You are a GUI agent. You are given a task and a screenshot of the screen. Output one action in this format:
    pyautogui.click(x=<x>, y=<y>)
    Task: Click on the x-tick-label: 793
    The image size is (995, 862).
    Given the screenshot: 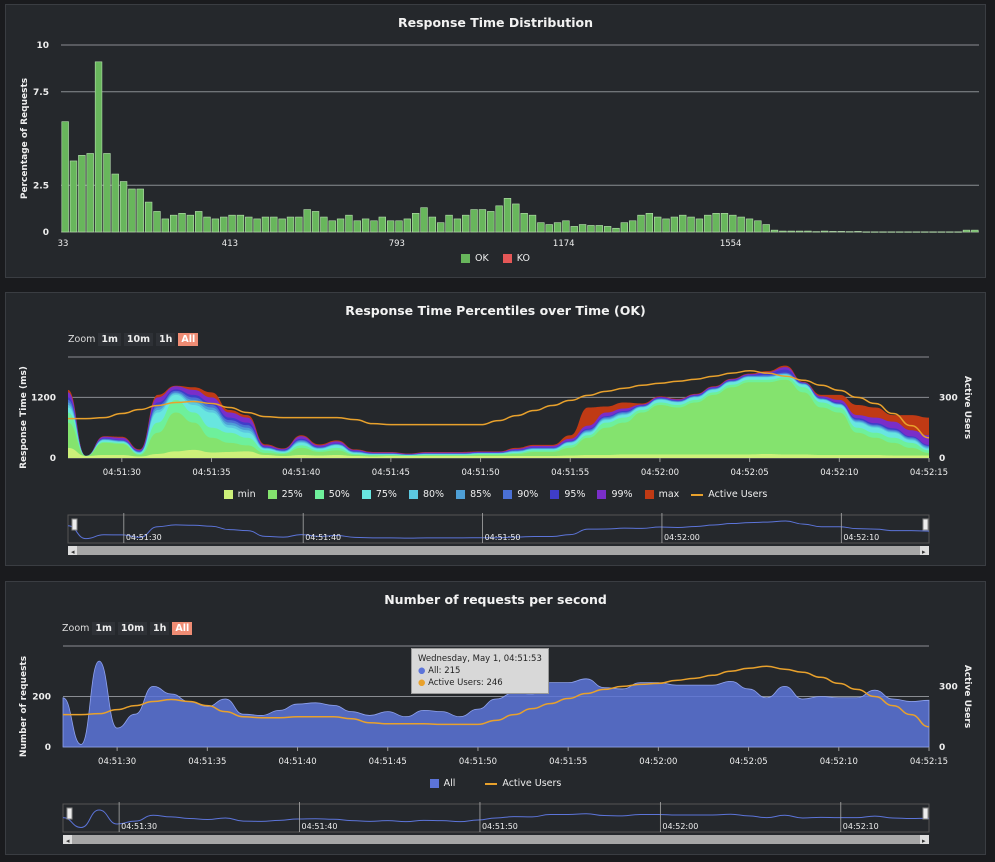 What is the action you would take?
    pyautogui.click(x=397, y=244)
    